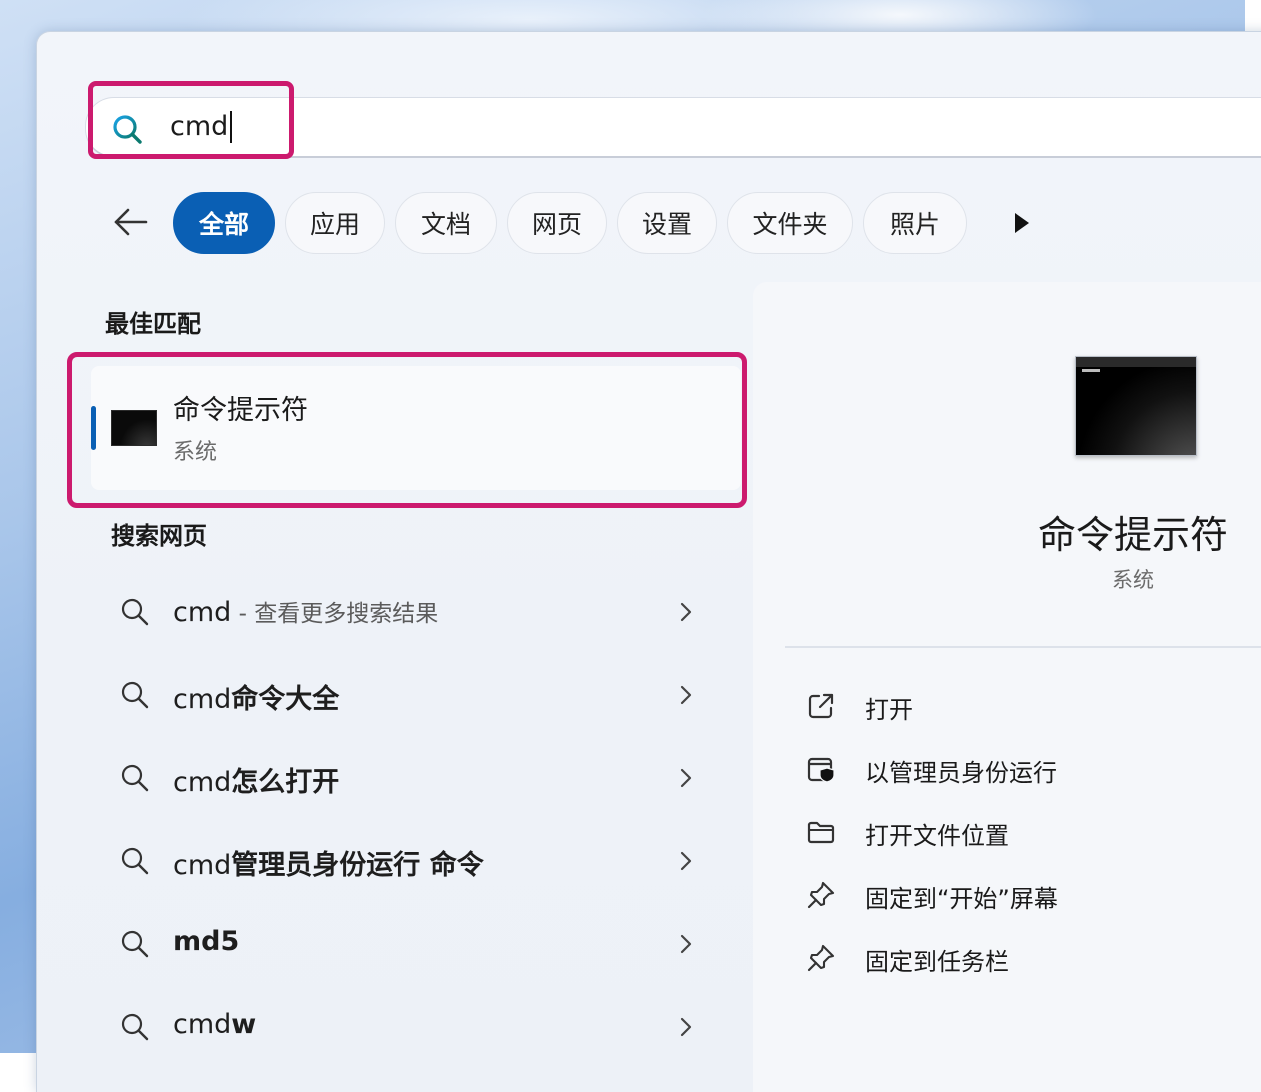 This screenshot has width=1261, height=1092. What do you see at coordinates (1025, 832) in the screenshot?
I see `action-open-file-location: 打开文件位置` at bounding box center [1025, 832].